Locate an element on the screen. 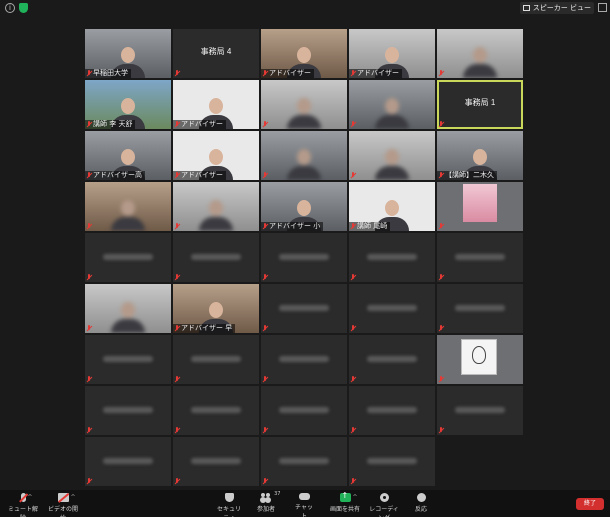 This screenshot has width=610, height=517. view-toggle-button: スピーカー ビュー is located at coordinates (556, 8).